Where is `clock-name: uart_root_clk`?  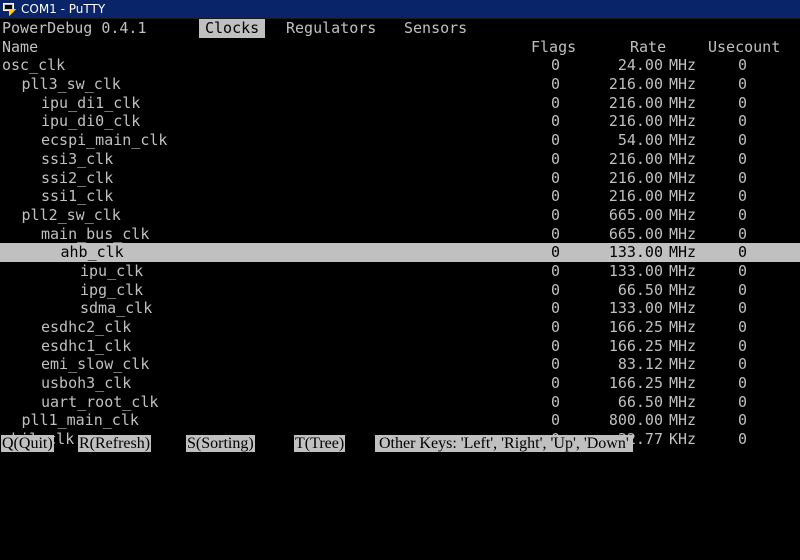 clock-name: uart_root_clk is located at coordinates (100, 401).